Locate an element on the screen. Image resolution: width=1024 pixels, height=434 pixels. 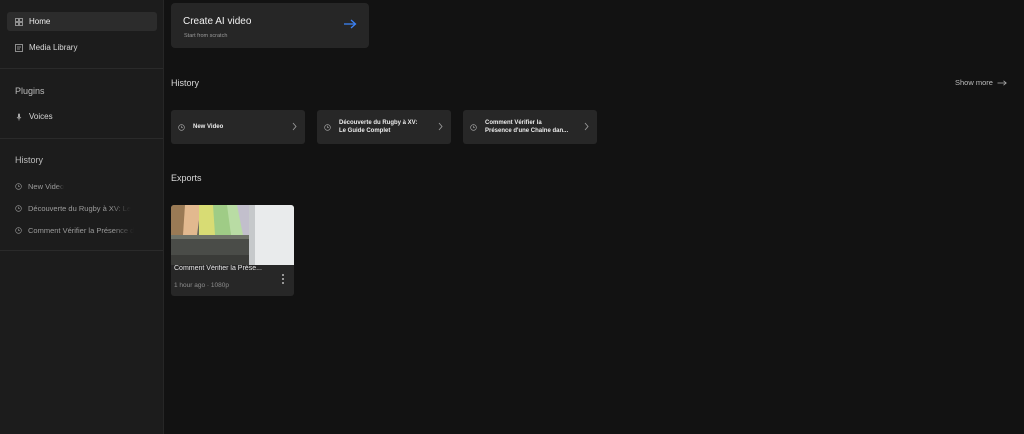
sidebar-item-label: Home is located at coordinates (40, 21).